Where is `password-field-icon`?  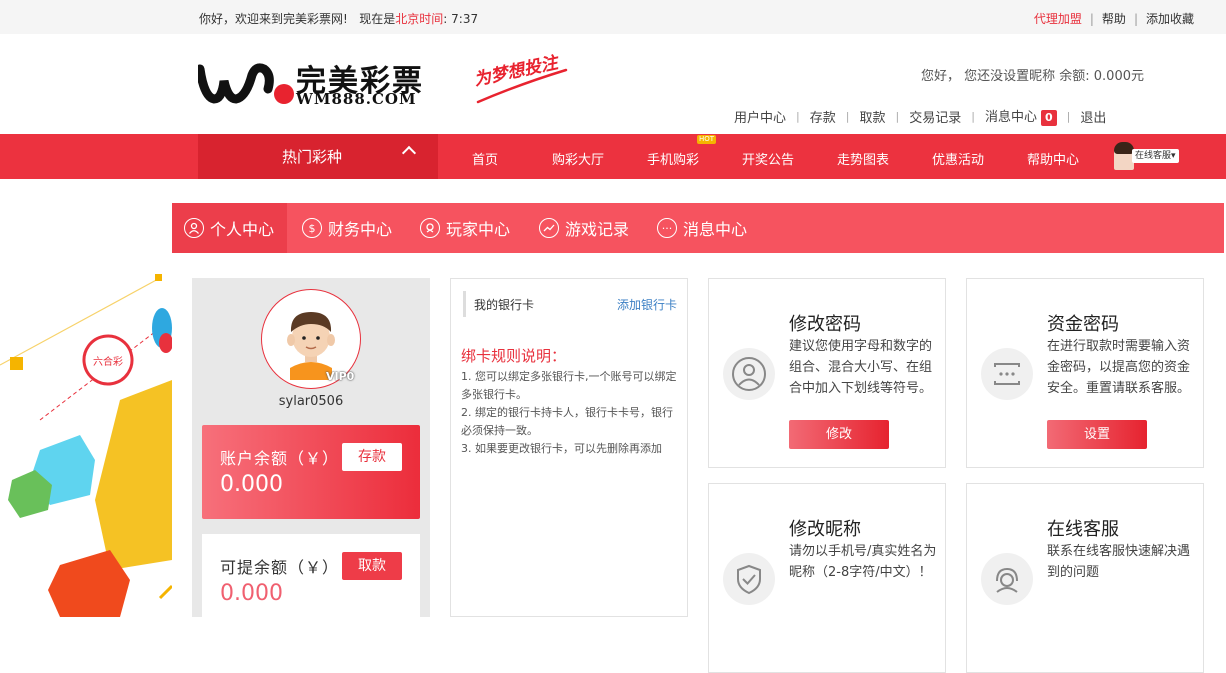 password-field-icon is located at coordinates (1007, 374).